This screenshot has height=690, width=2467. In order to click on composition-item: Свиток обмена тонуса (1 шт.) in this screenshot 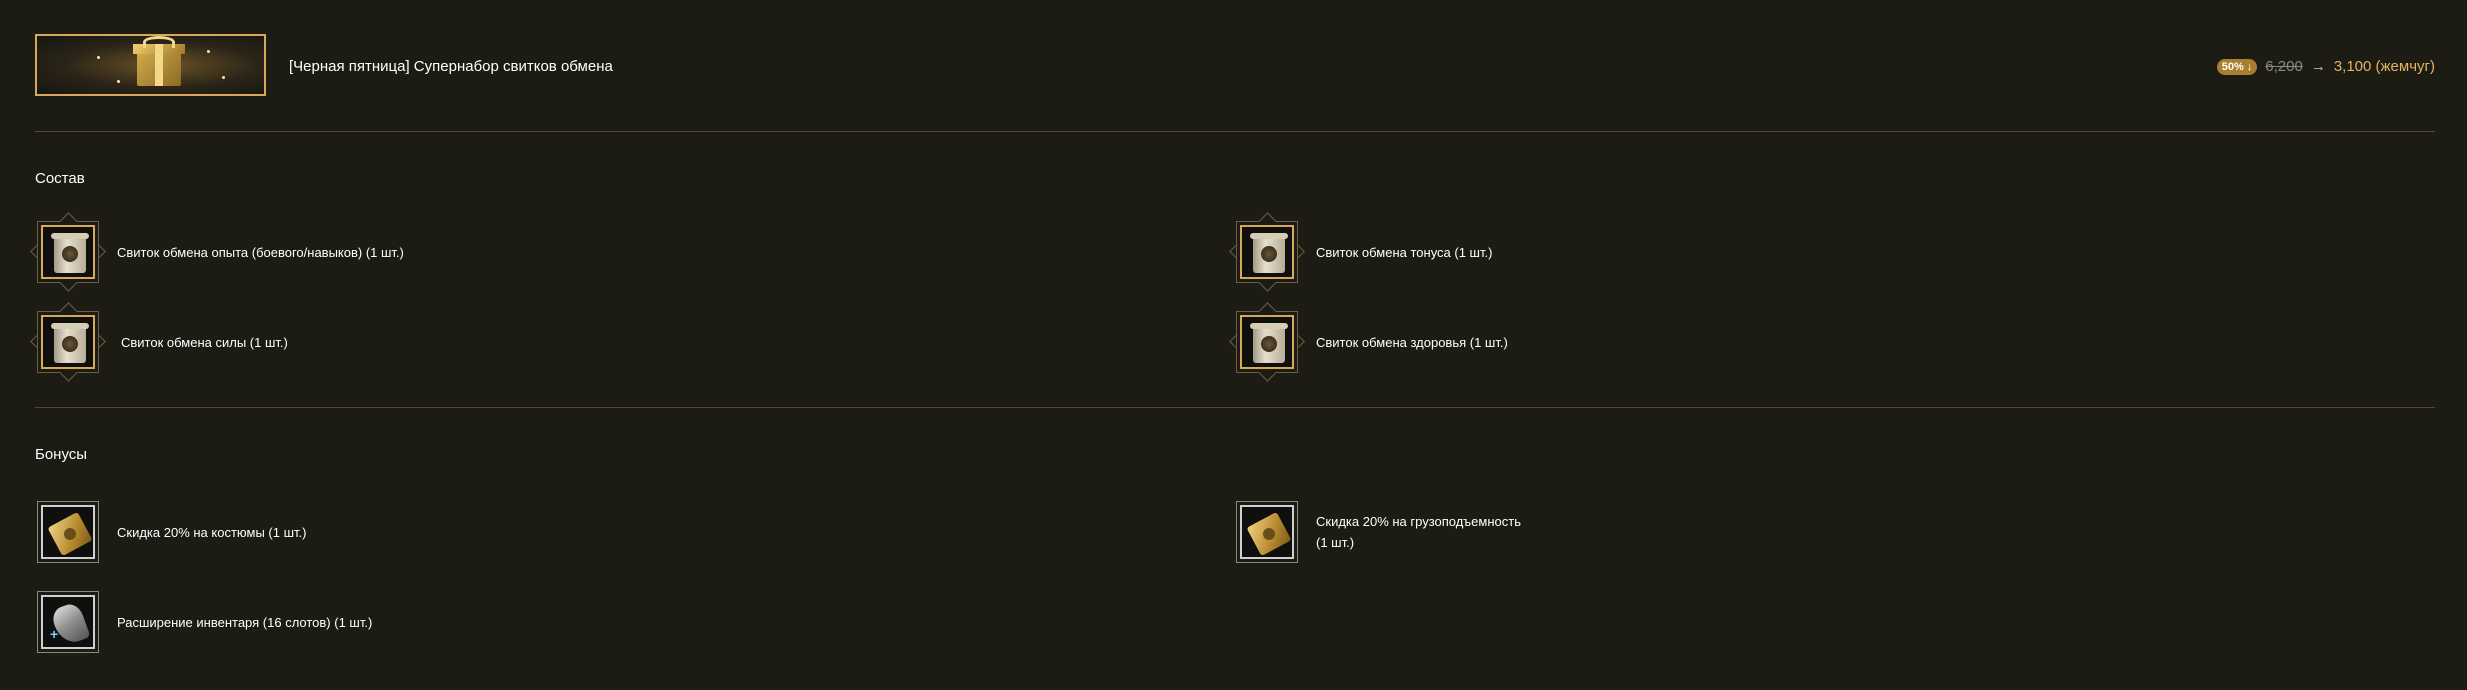, I will do `click(1361, 252)`.